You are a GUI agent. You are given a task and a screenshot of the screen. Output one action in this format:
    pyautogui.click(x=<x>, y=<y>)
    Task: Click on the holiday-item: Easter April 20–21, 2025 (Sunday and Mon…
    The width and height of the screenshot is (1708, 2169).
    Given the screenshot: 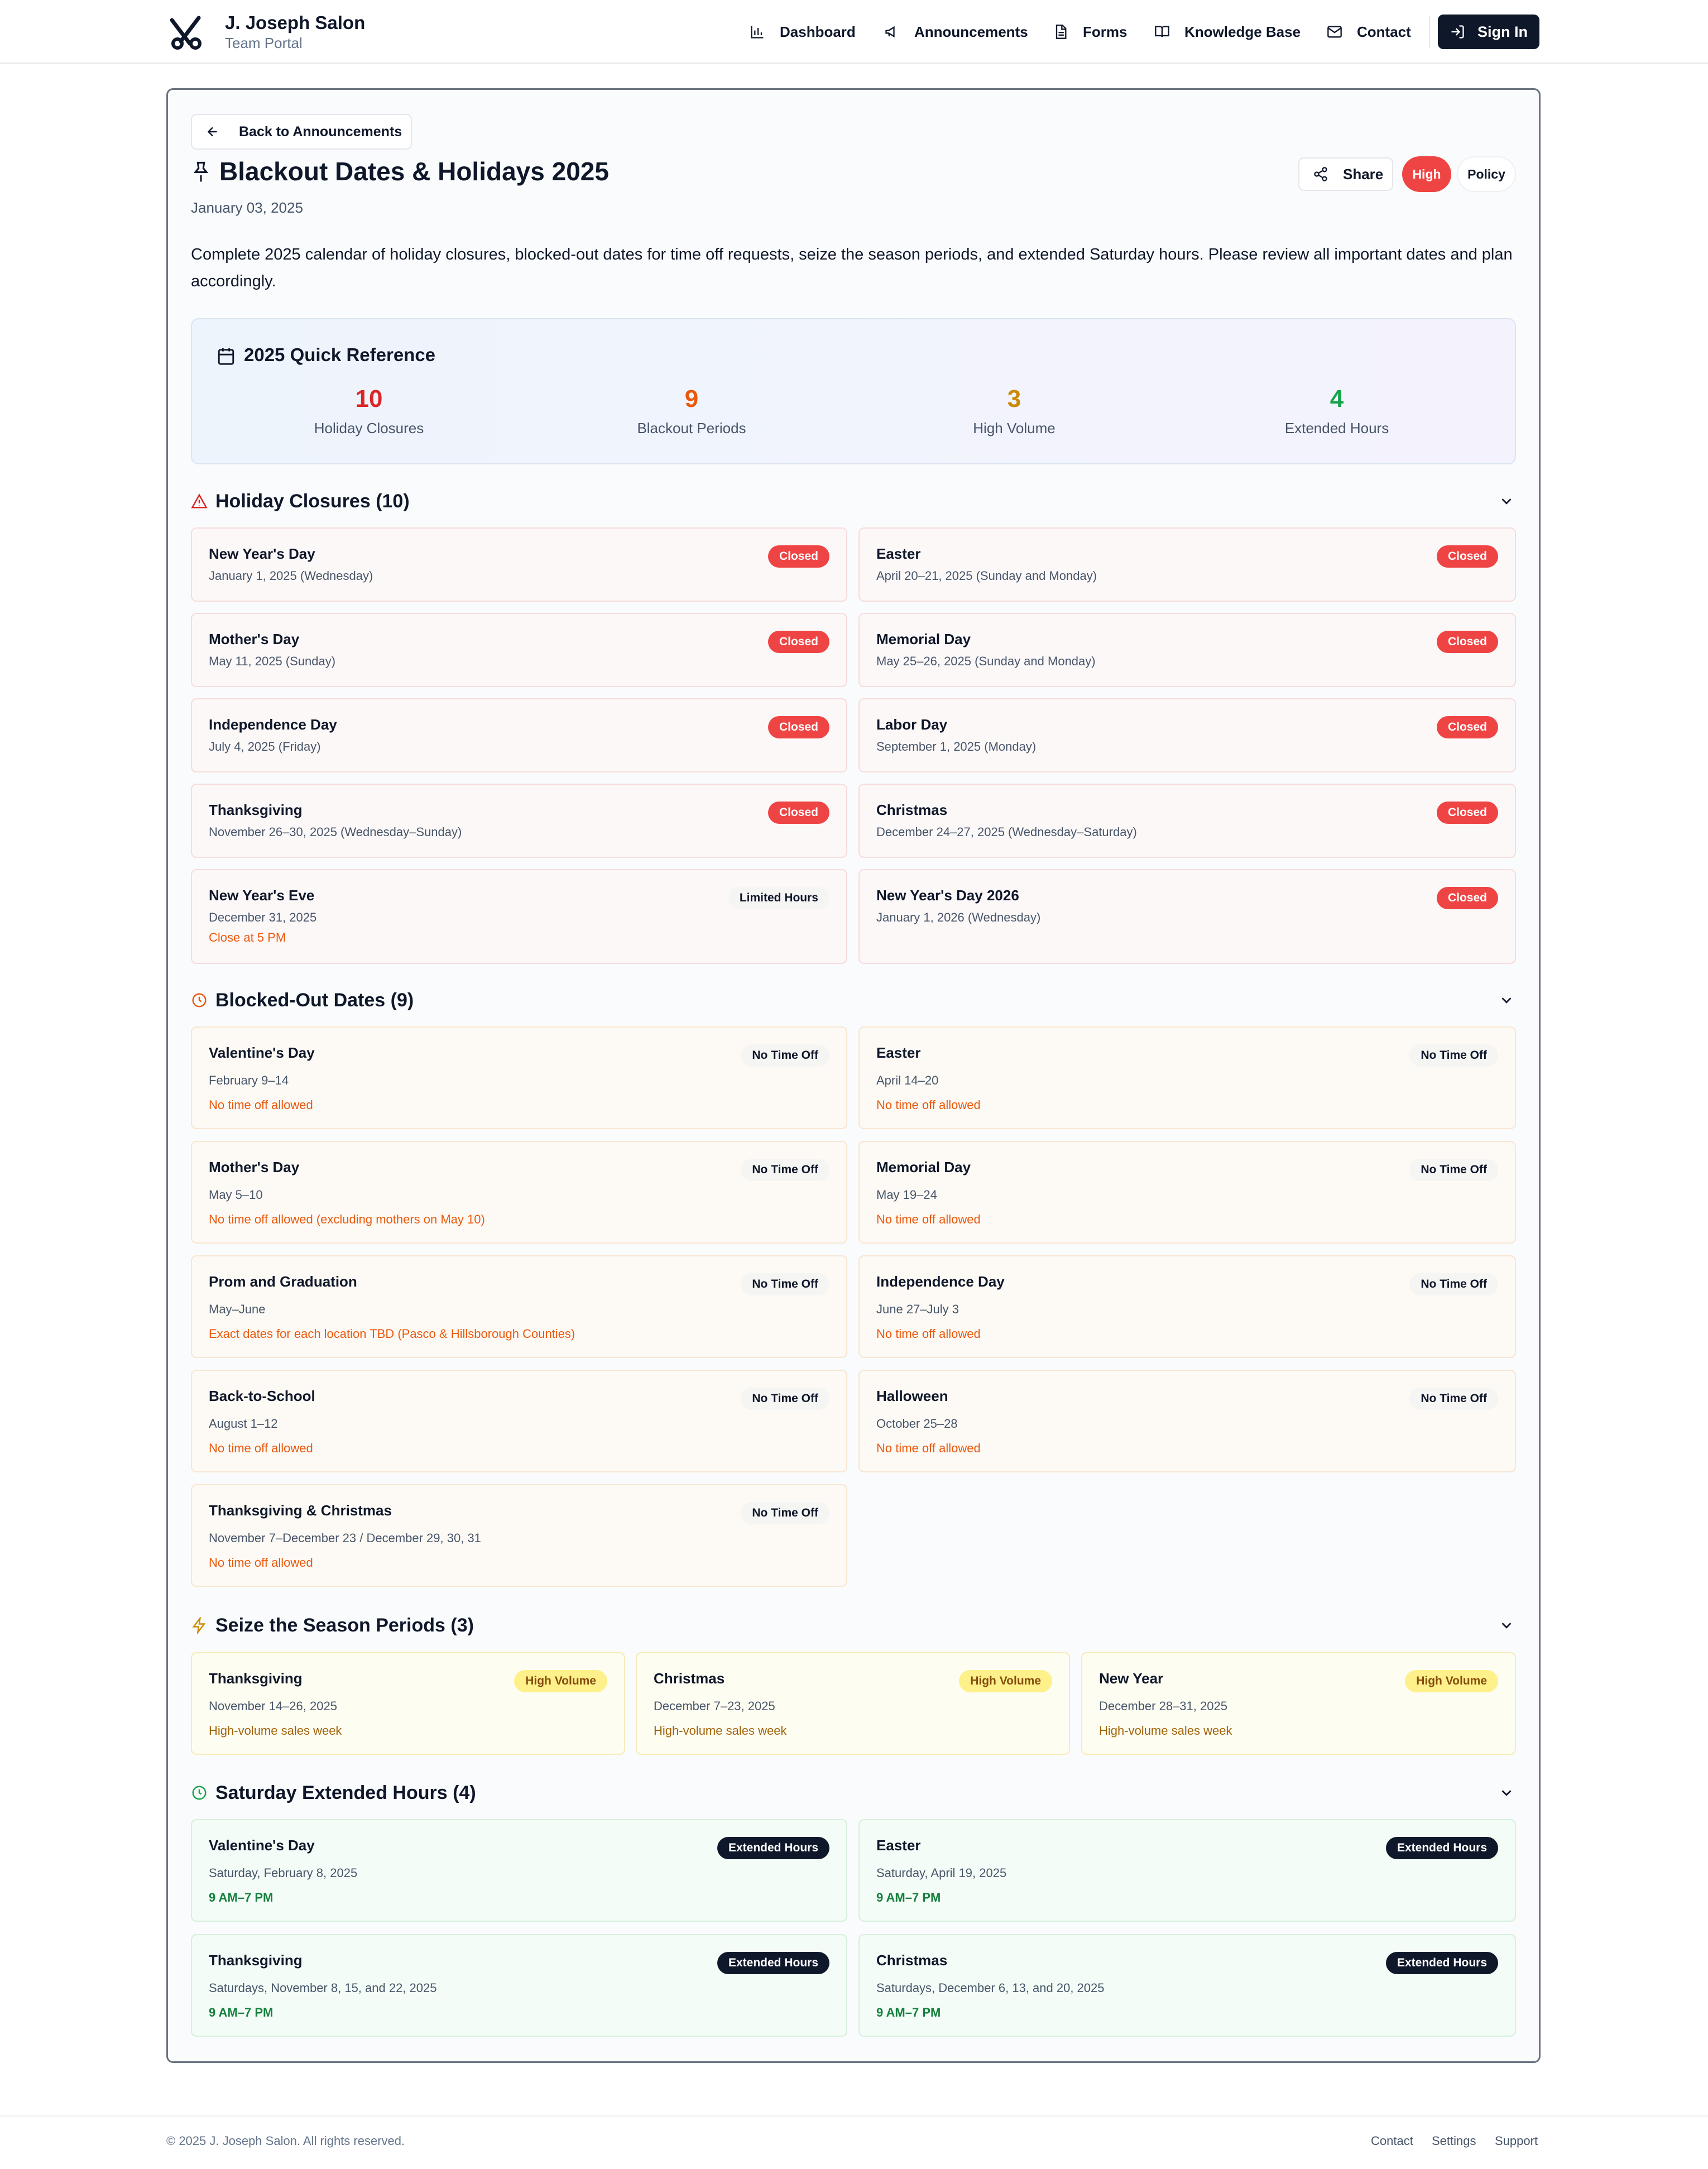 What is the action you would take?
    pyautogui.click(x=1187, y=565)
    